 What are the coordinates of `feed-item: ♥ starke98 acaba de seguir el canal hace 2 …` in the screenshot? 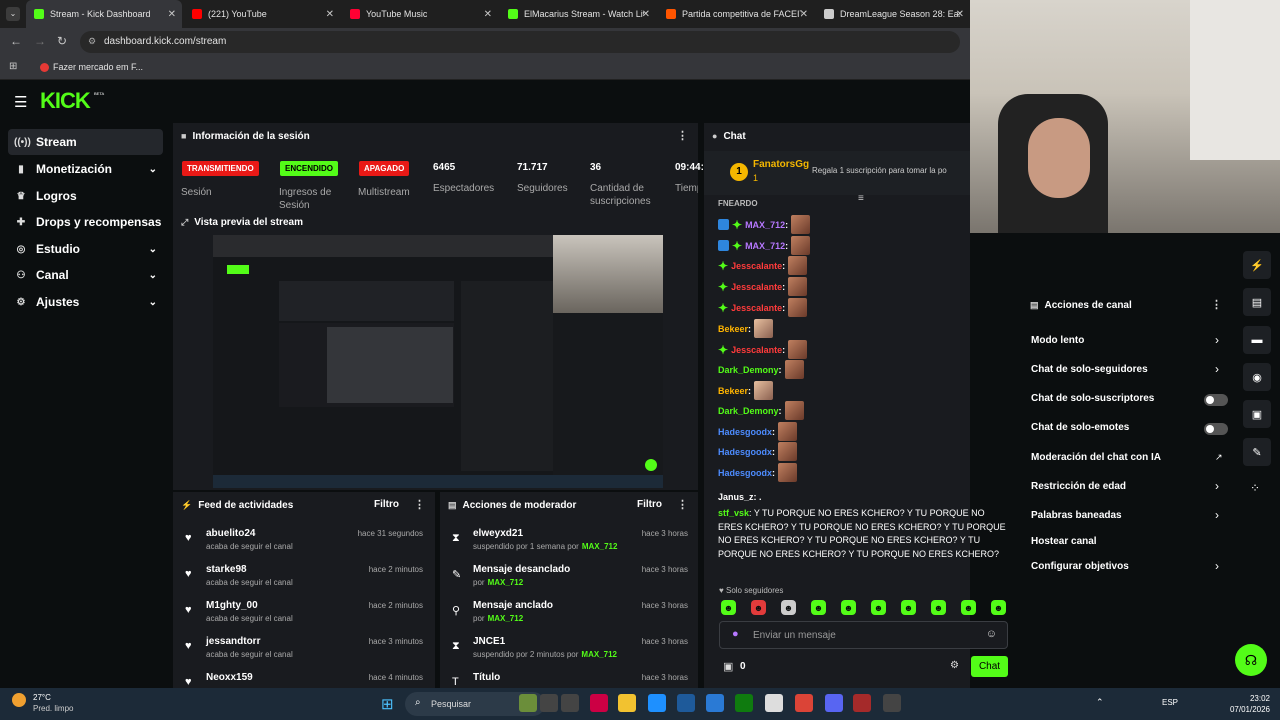 It's located at (303, 578).